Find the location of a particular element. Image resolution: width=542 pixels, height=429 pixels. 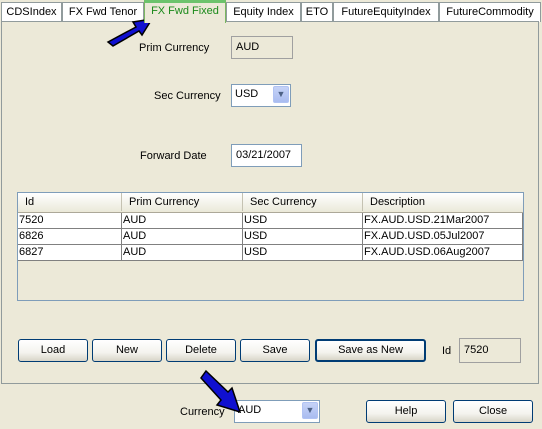

tab-future-commodity: FutureCommodity is located at coordinates (490, 12).